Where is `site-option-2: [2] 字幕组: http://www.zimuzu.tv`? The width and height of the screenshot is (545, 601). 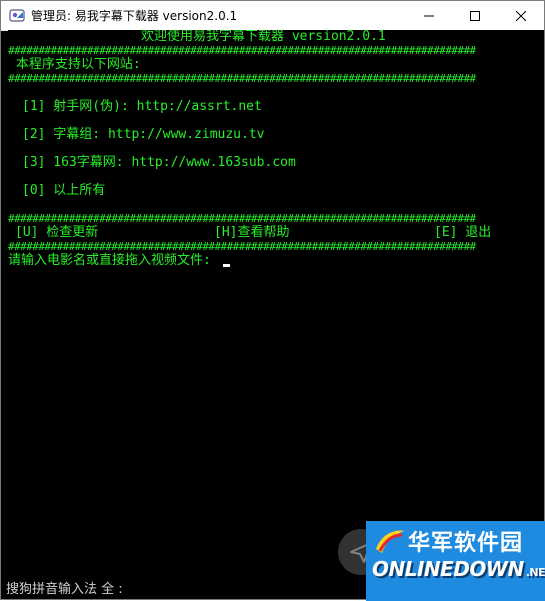
site-option-2: [2] 字幕组: http://www.zimuzu.tv is located at coordinates (143, 134).